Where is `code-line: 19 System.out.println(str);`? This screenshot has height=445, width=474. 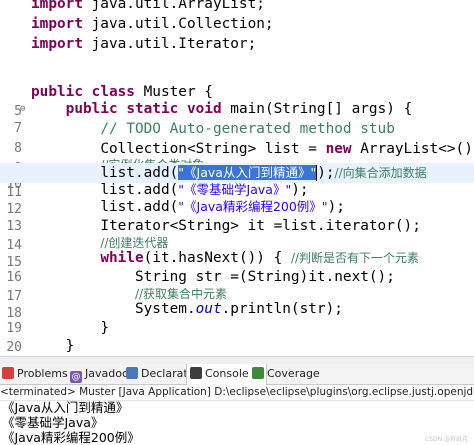 code-line: 19 System.out.println(str); is located at coordinates (237, 317).